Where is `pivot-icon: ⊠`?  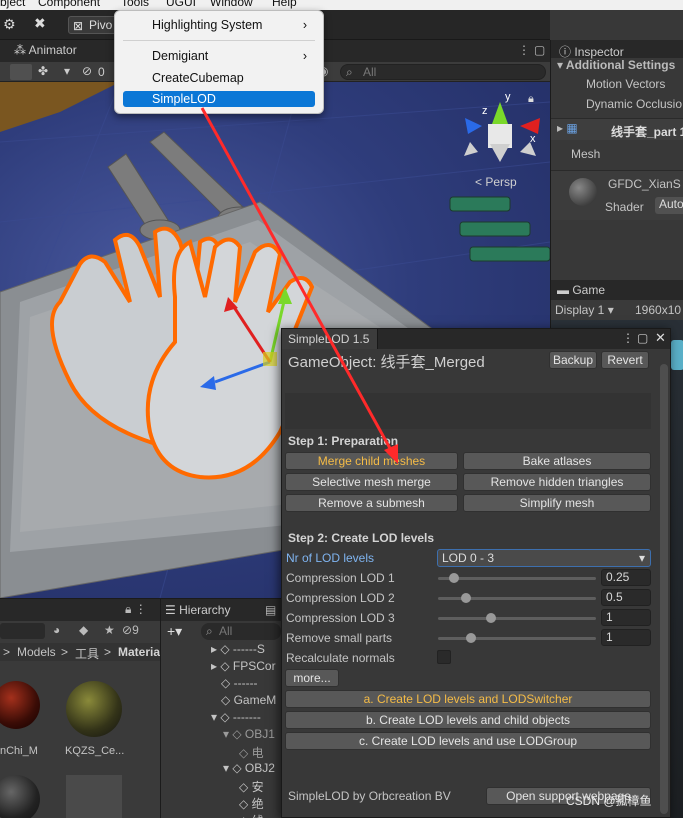
pivot-icon: ⊠ is located at coordinates (78, 26).